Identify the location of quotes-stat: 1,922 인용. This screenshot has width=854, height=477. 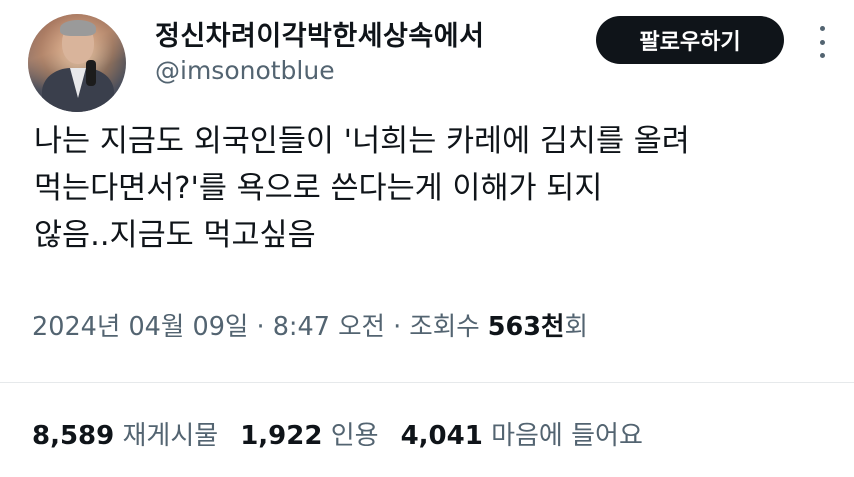
(309, 436).